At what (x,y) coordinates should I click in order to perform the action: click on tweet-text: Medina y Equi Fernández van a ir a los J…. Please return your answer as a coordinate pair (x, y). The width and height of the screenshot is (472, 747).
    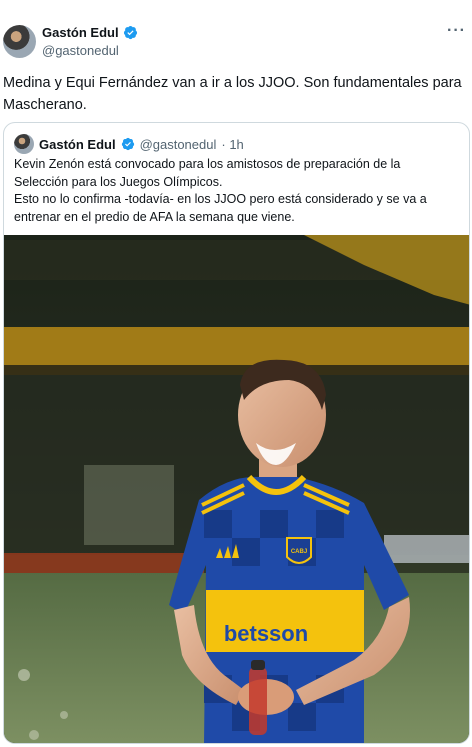
    Looking at the image, I should click on (232, 94).